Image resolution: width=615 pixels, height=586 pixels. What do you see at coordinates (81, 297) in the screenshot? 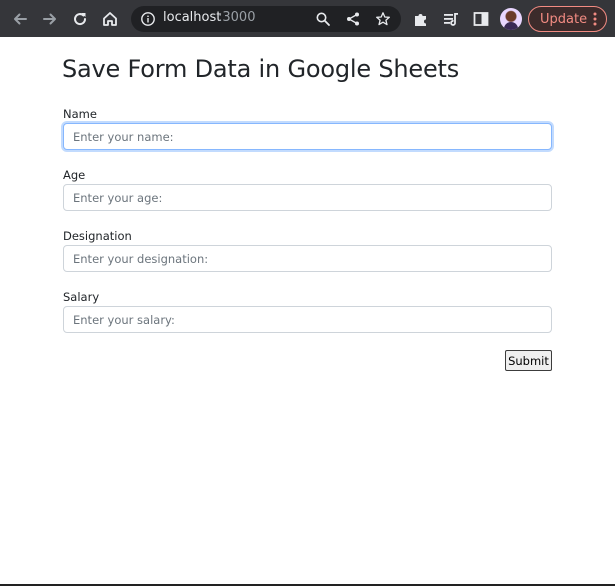
I see `salary-label: Salary` at bounding box center [81, 297].